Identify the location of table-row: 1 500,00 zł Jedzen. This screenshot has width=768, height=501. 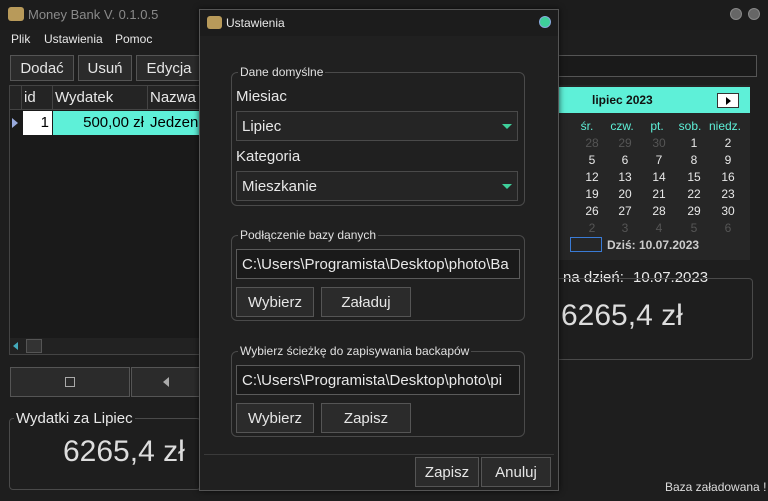
(105, 123).